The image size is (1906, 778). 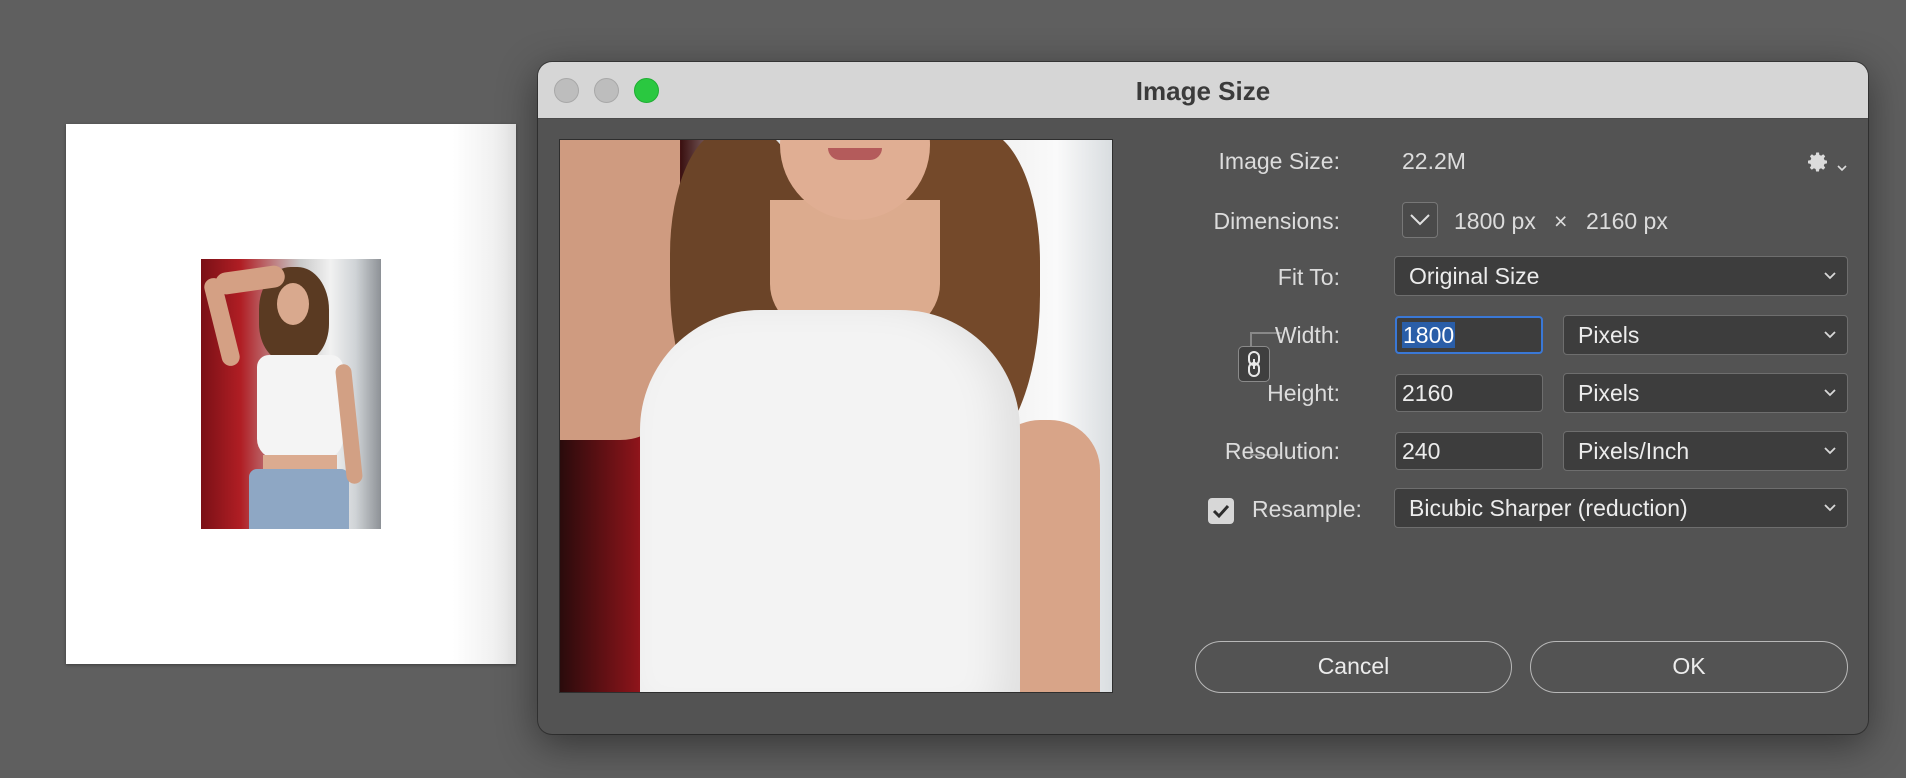 I want to click on width-unit-select: Pixels, so click(x=1705, y=335).